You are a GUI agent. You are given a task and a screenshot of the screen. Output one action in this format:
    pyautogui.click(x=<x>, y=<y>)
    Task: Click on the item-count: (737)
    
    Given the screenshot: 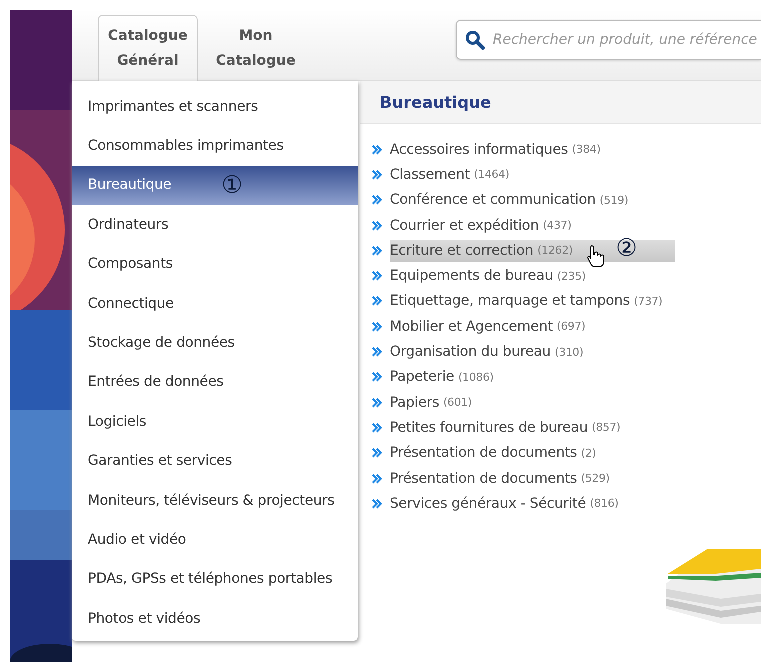 What is the action you would take?
    pyautogui.click(x=648, y=301)
    